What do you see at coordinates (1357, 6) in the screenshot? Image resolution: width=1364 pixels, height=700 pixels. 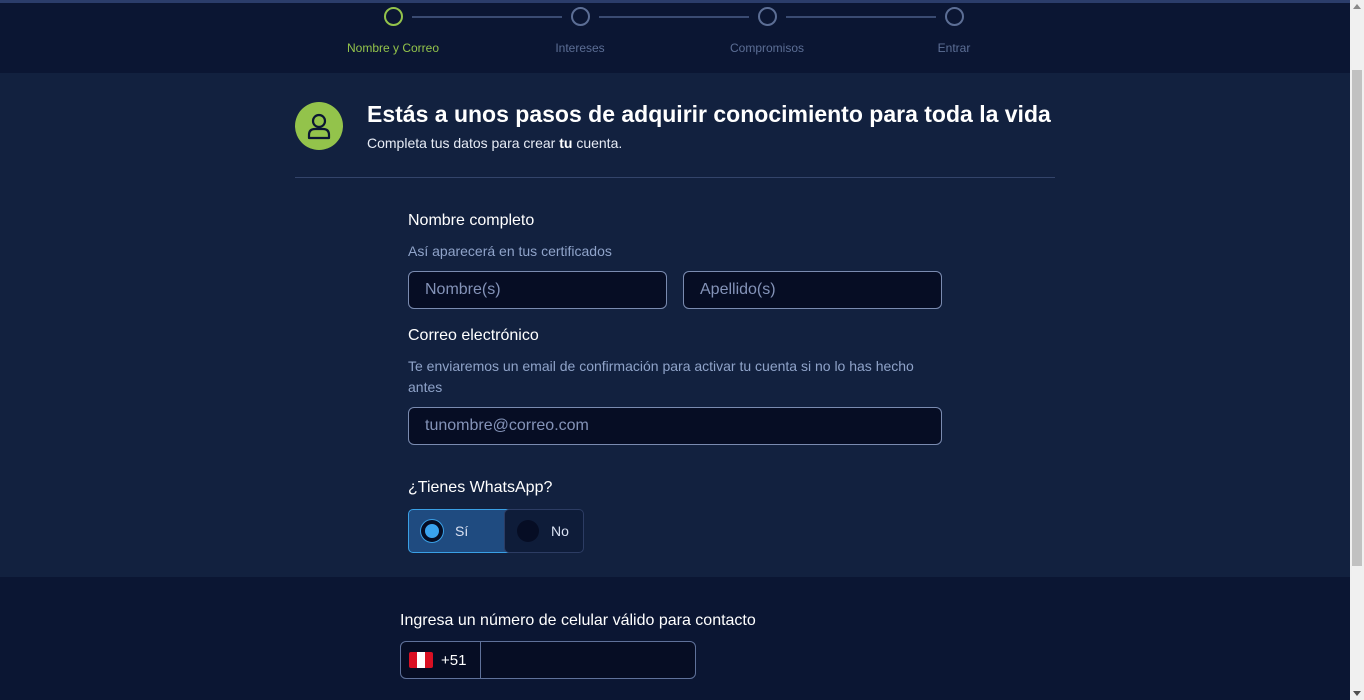 I see `scroll-up-arrow-icon` at bounding box center [1357, 6].